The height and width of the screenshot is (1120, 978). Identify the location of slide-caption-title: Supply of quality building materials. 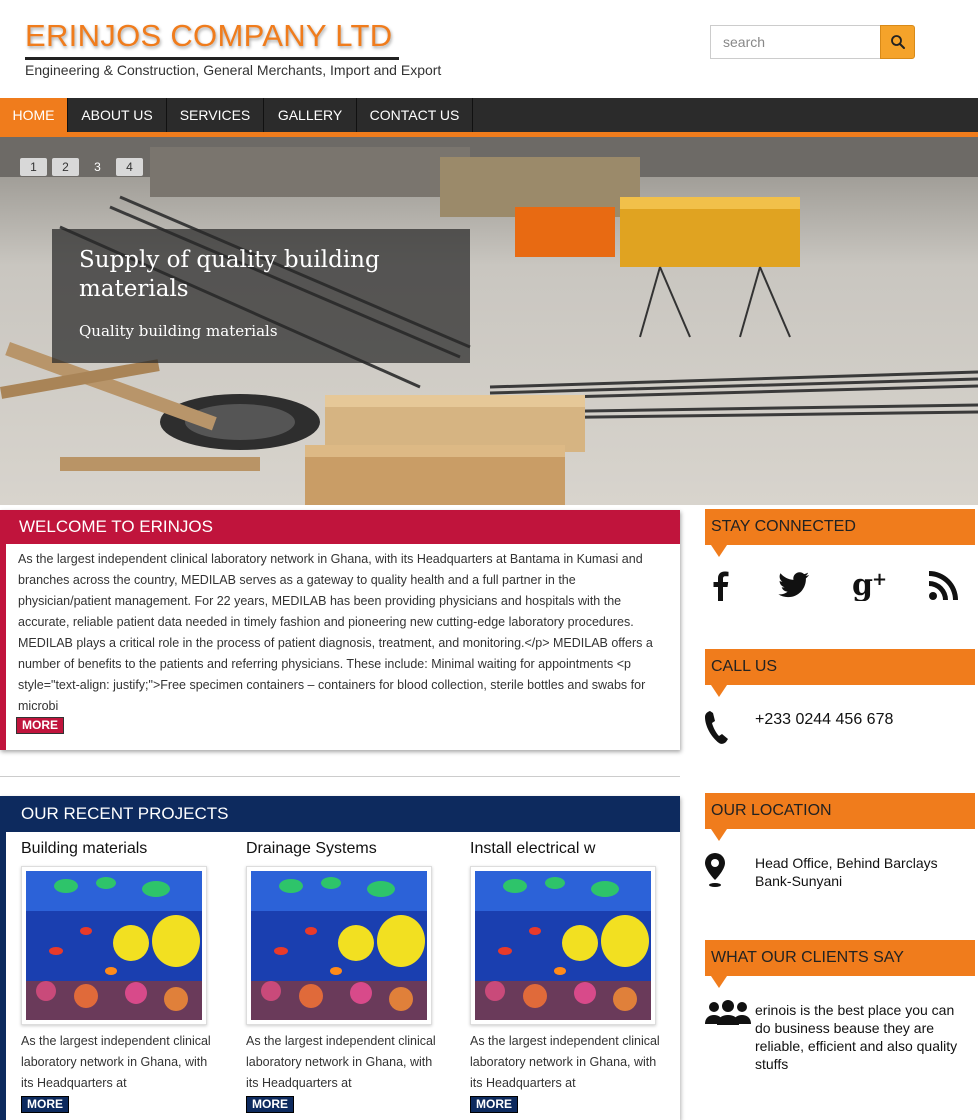
(229, 274).